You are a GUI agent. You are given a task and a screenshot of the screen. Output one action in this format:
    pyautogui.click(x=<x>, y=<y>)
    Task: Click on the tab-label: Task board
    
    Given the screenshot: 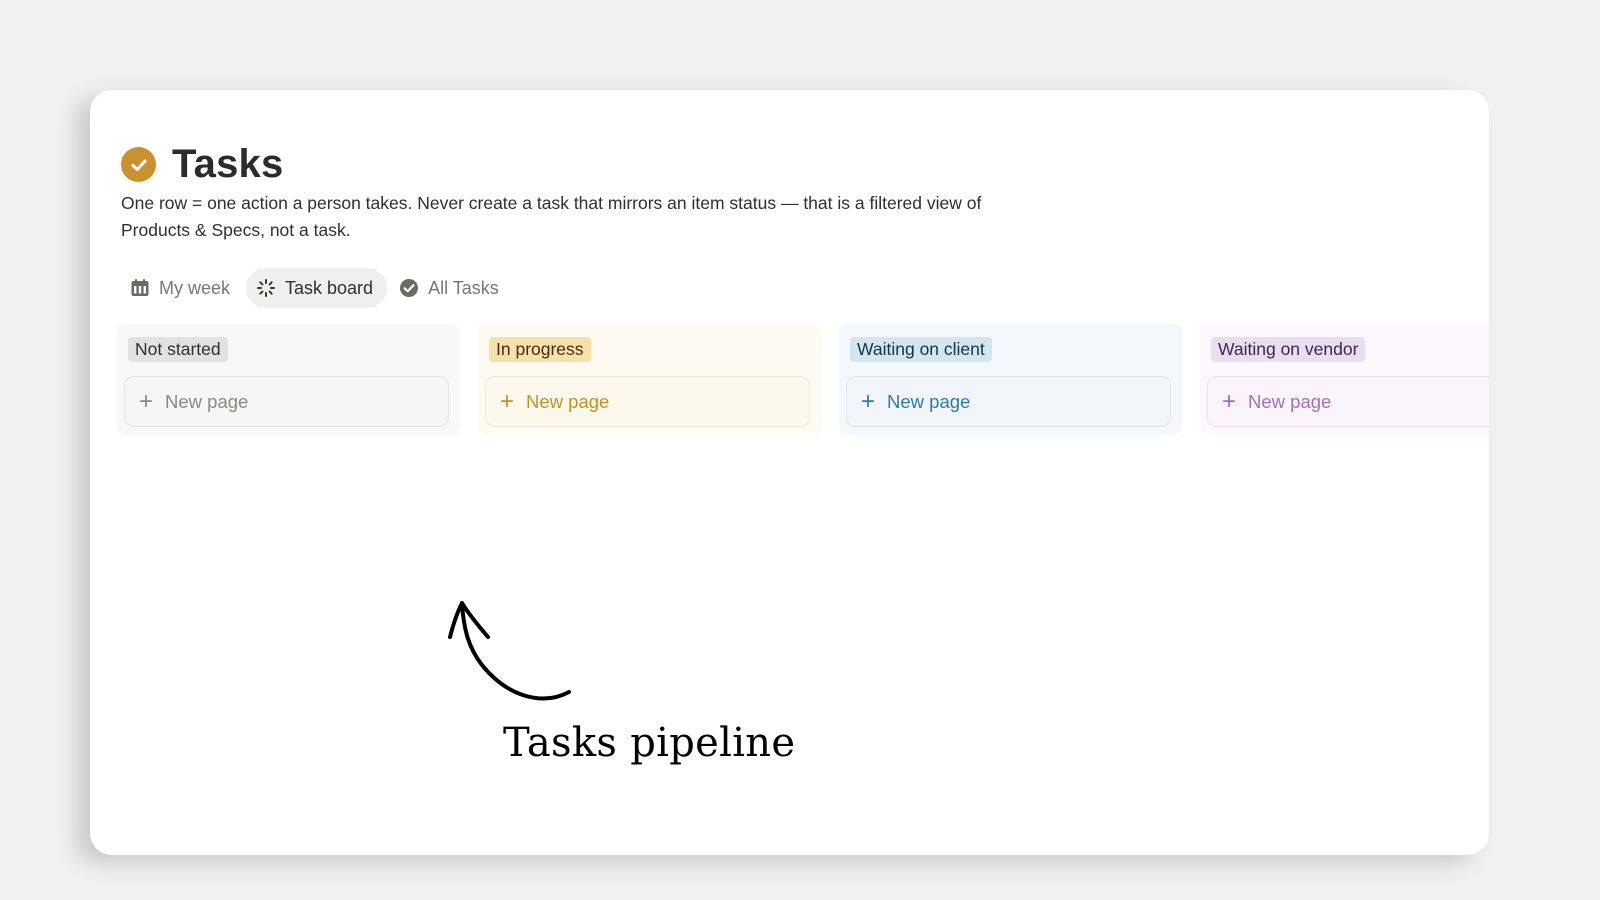 What is the action you would take?
    pyautogui.click(x=329, y=287)
    